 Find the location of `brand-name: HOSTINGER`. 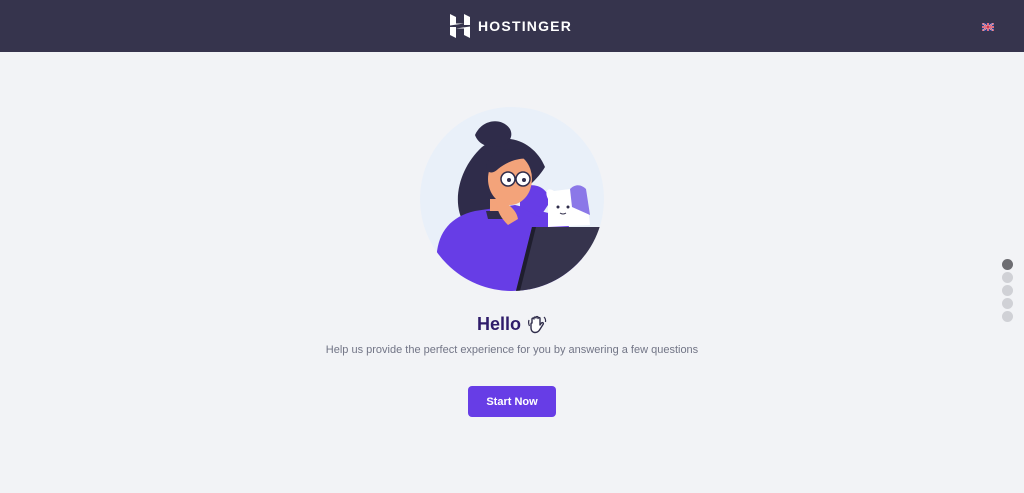

brand-name: HOSTINGER is located at coordinates (525, 26).